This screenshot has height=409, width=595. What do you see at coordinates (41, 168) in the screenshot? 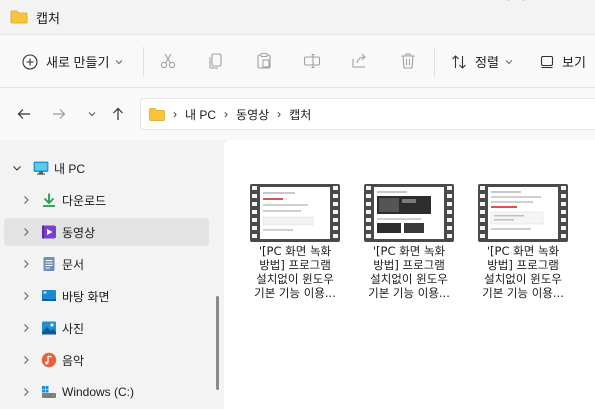
I see `pc-icon` at bounding box center [41, 168].